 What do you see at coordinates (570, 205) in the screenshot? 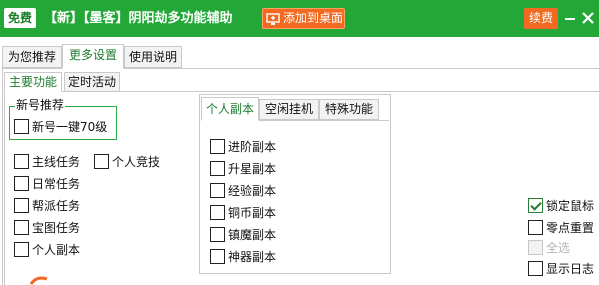
I see `lock-mouse-label: 锁定鼠标` at bounding box center [570, 205].